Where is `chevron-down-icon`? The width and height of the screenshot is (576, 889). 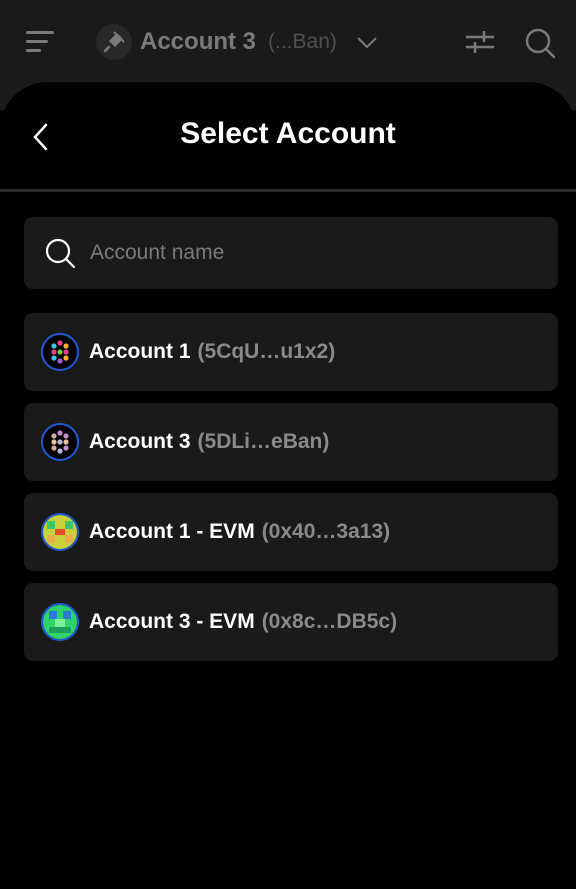 chevron-down-icon is located at coordinates (367, 43).